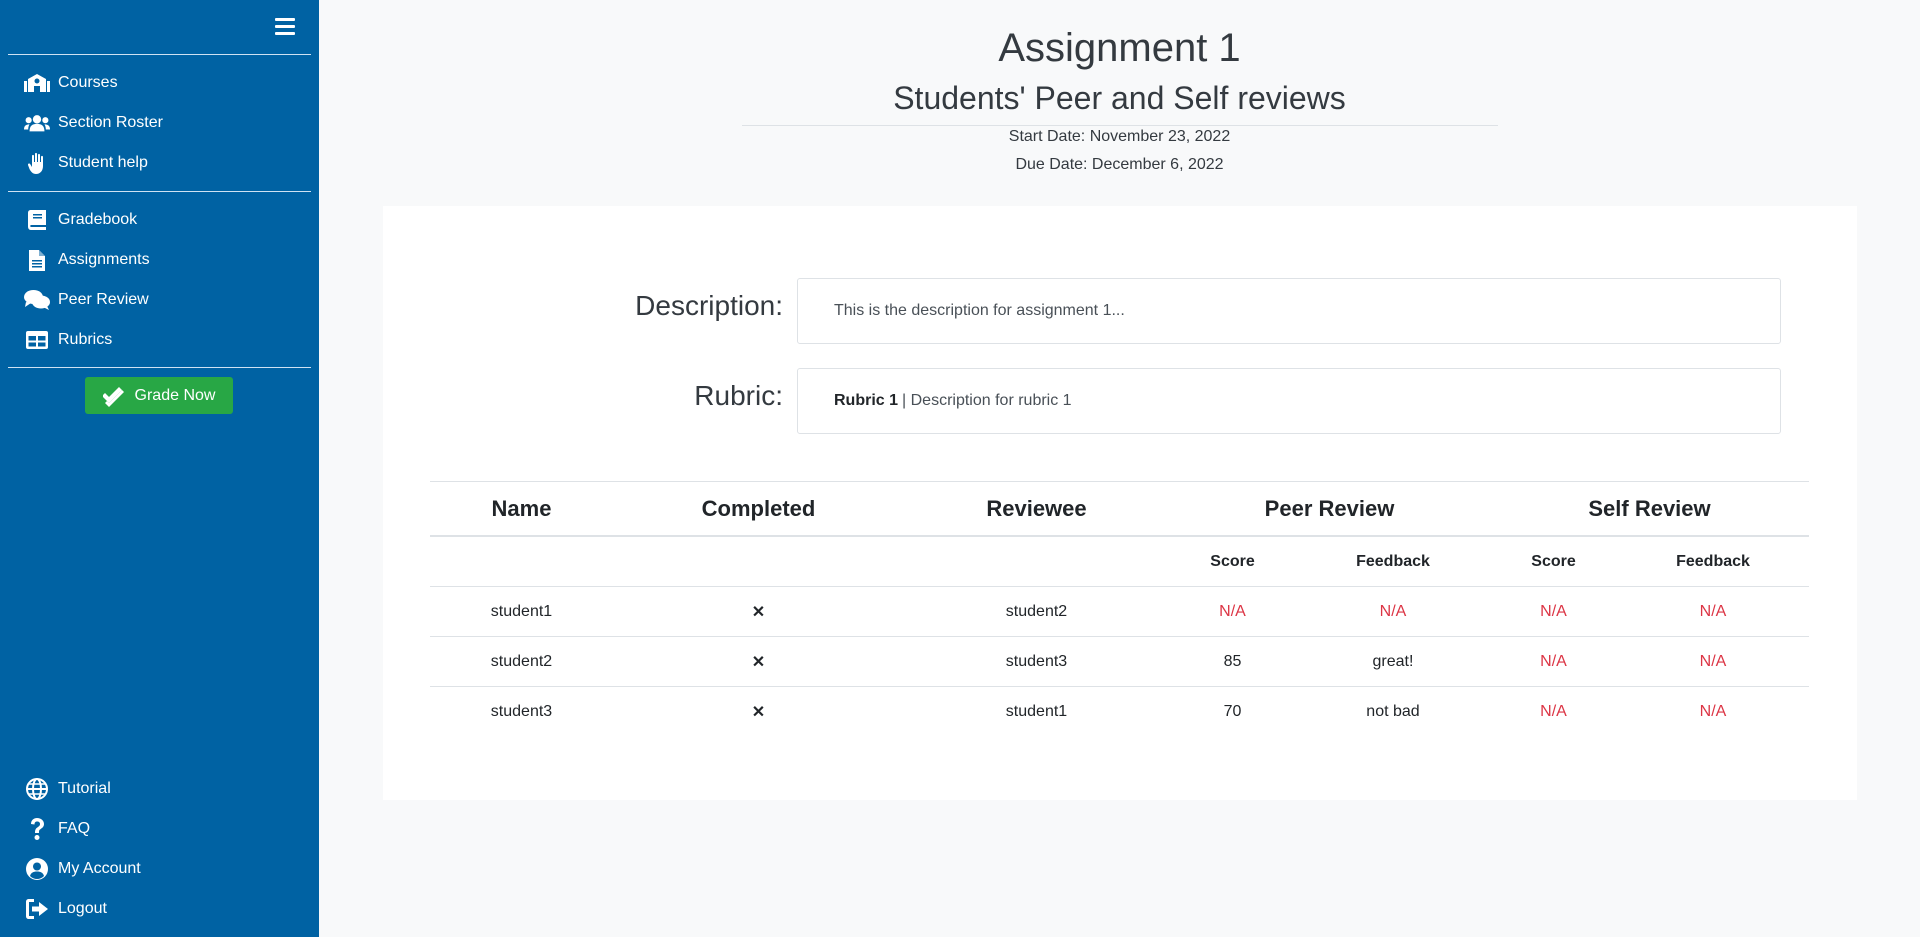  I want to click on table-subheader-row: Score Feedback Score Feedback, so click(1119, 561).